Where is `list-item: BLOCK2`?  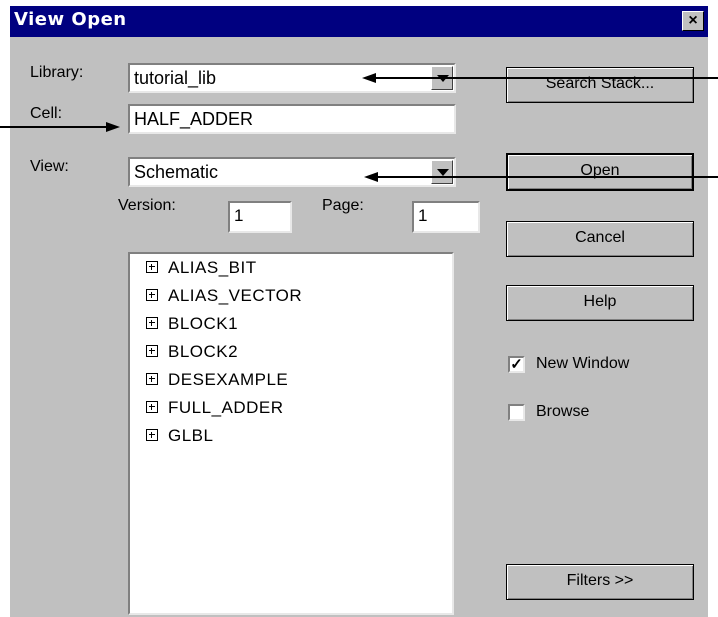
list-item: BLOCK2 is located at coordinates (192, 354).